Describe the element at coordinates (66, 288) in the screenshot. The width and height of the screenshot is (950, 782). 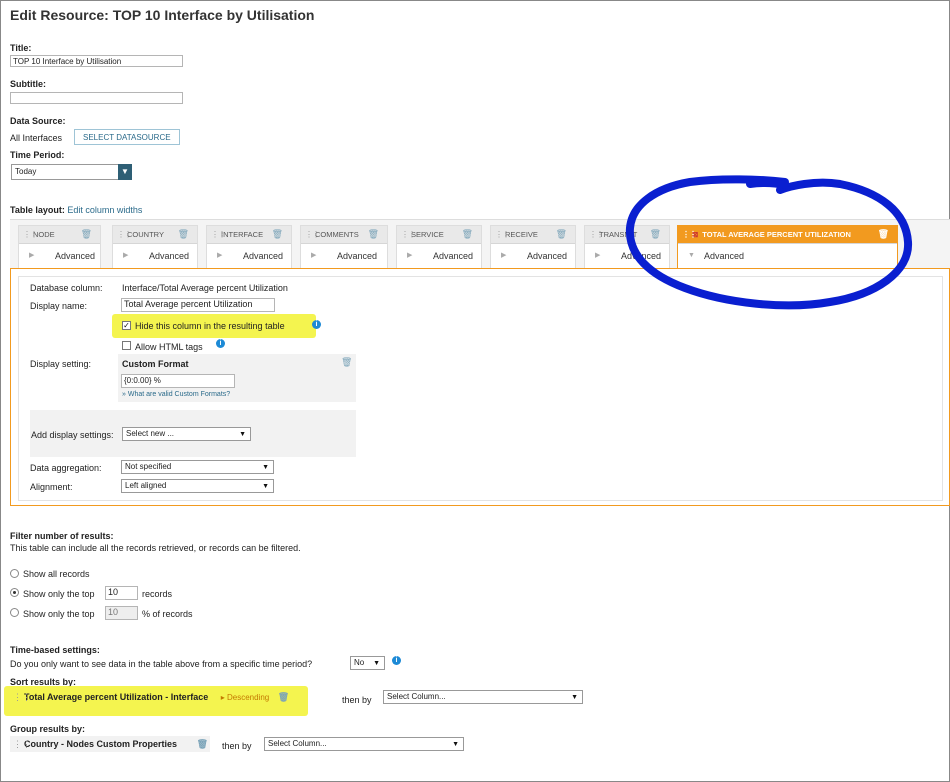
I see `db-column-label: Database column:` at that location.